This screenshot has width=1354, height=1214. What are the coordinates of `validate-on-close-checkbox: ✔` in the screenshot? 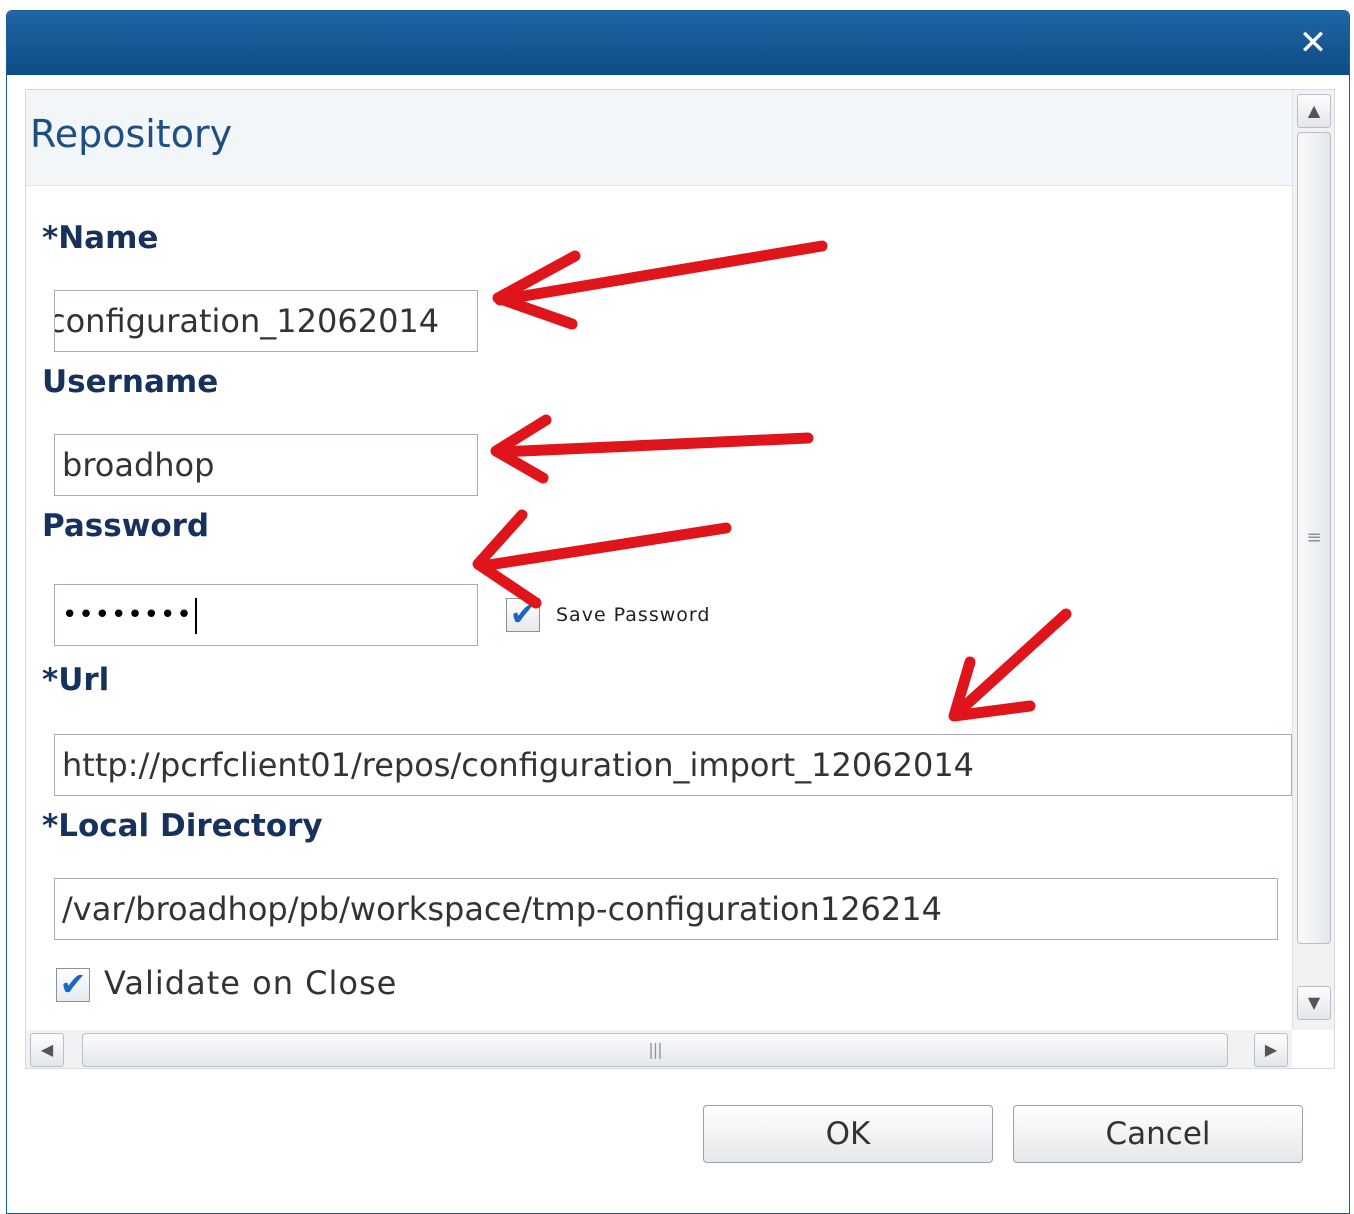 It's located at (73, 985).